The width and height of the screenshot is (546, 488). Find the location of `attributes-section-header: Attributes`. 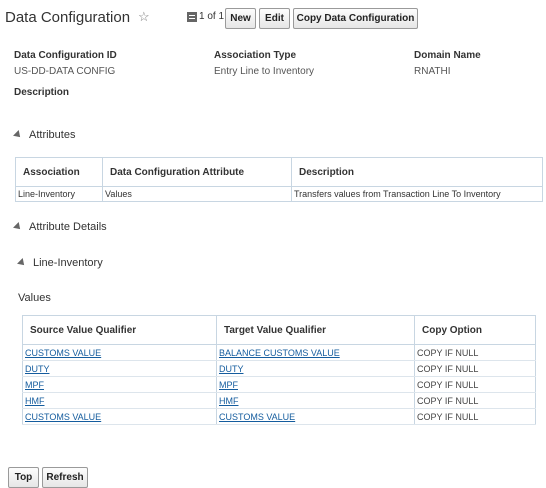

attributes-section-header: Attributes is located at coordinates (44, 135).